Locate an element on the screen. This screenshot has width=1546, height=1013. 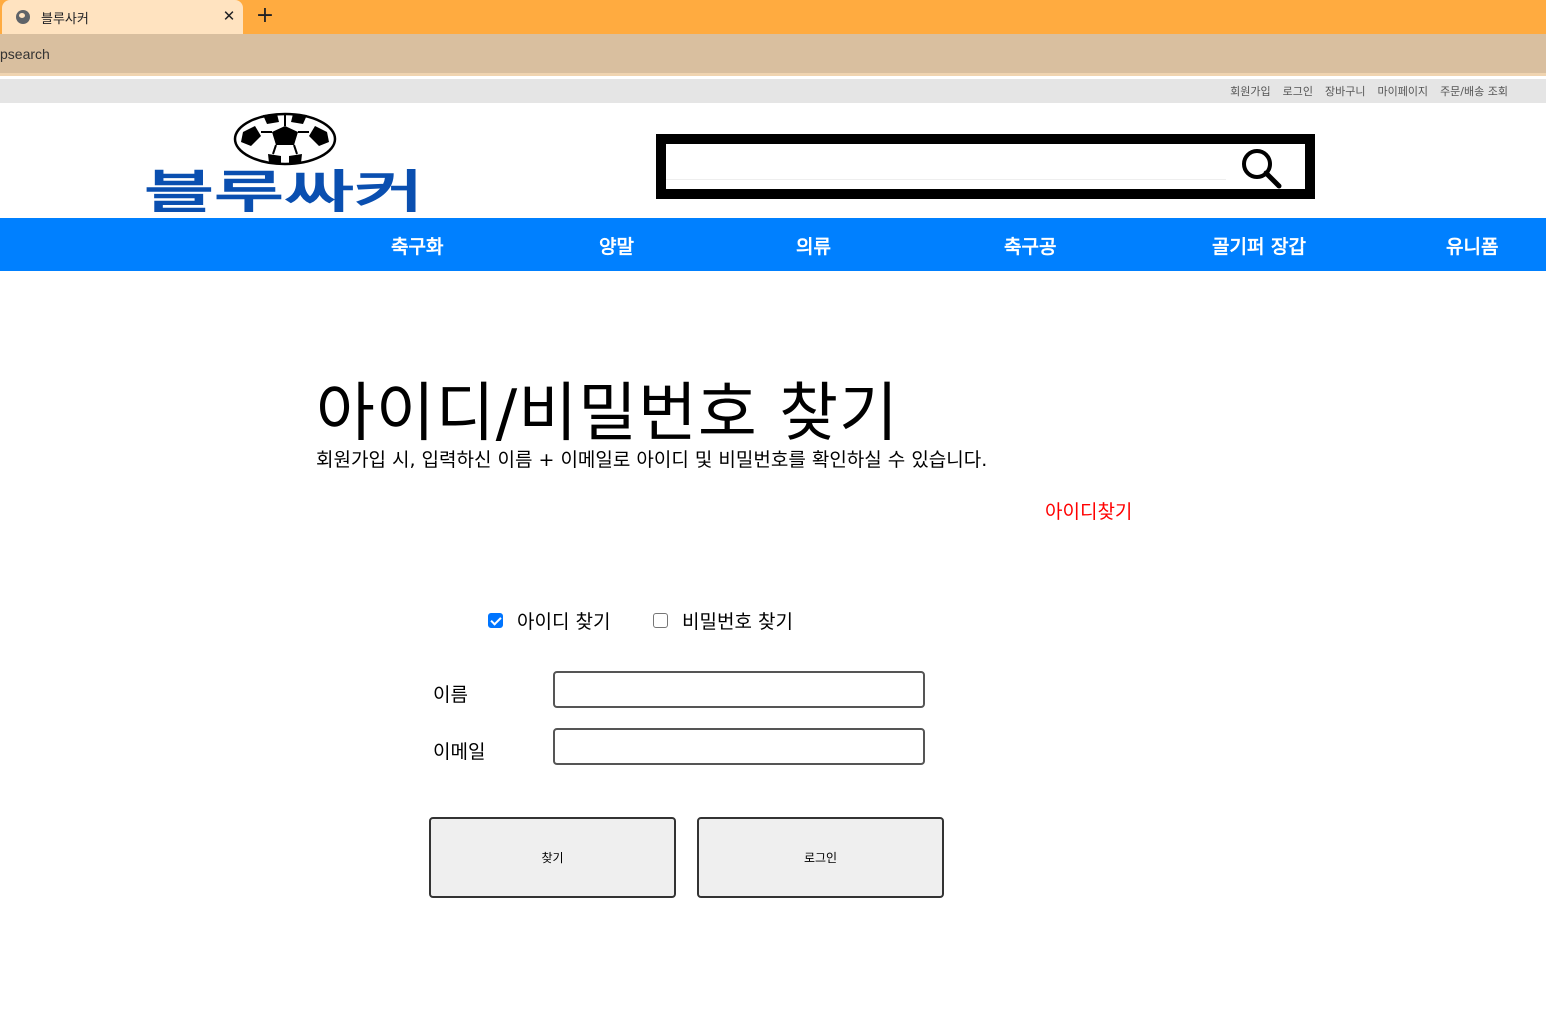
find-password-checkbox is located at coordinates (660, 620).